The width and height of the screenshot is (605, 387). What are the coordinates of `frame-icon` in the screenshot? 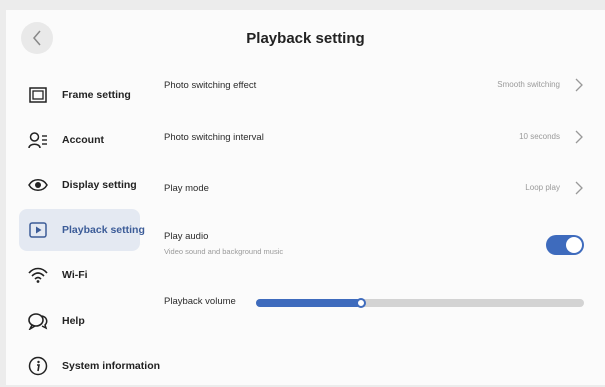 It's located at (38, 95).